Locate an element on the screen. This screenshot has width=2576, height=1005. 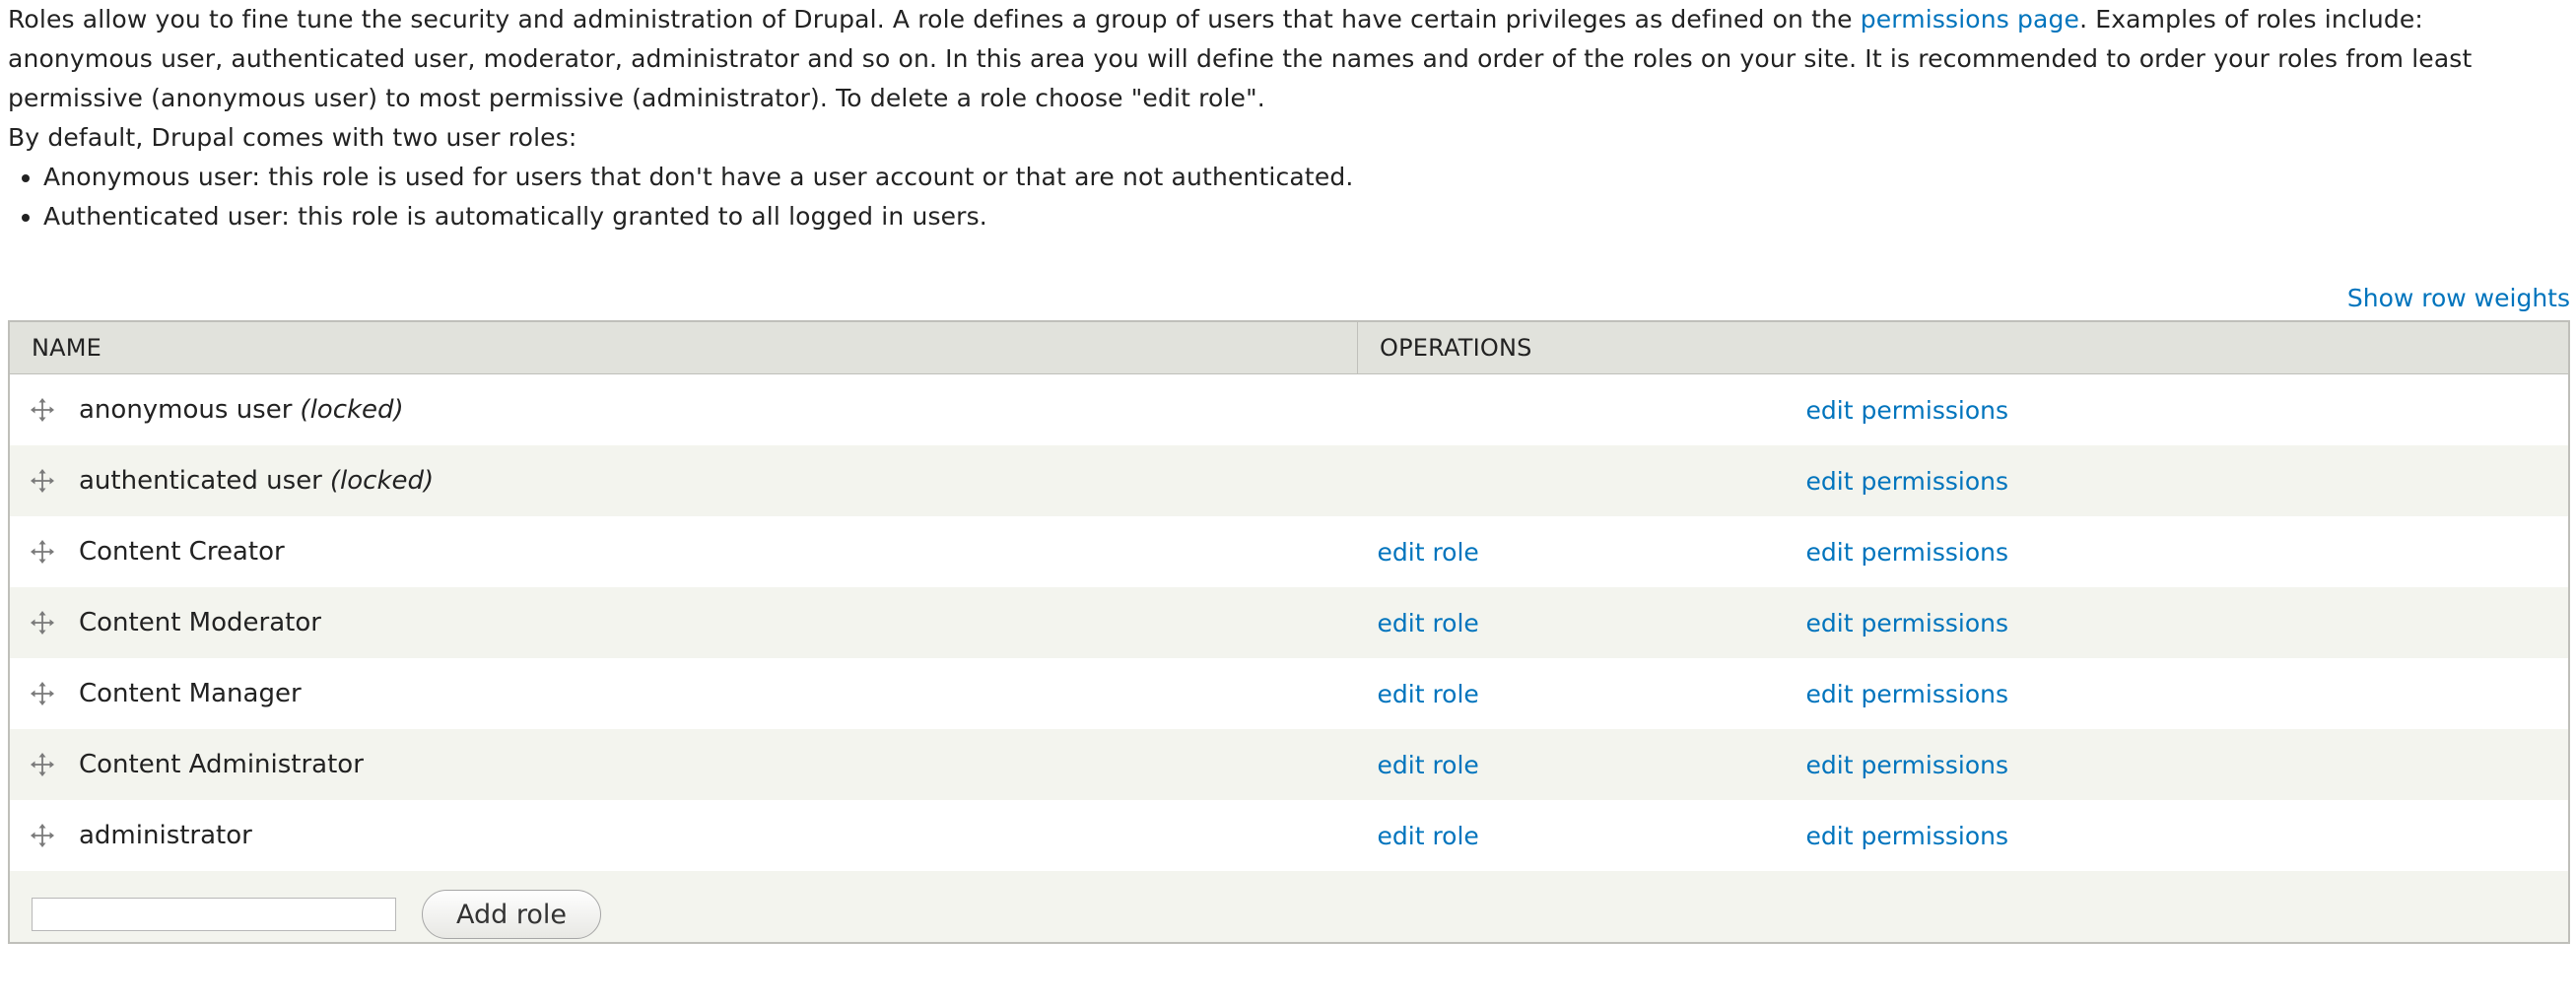
table-row: anonymous user (locked) edit permissions is located at coordinates (1289, 409).